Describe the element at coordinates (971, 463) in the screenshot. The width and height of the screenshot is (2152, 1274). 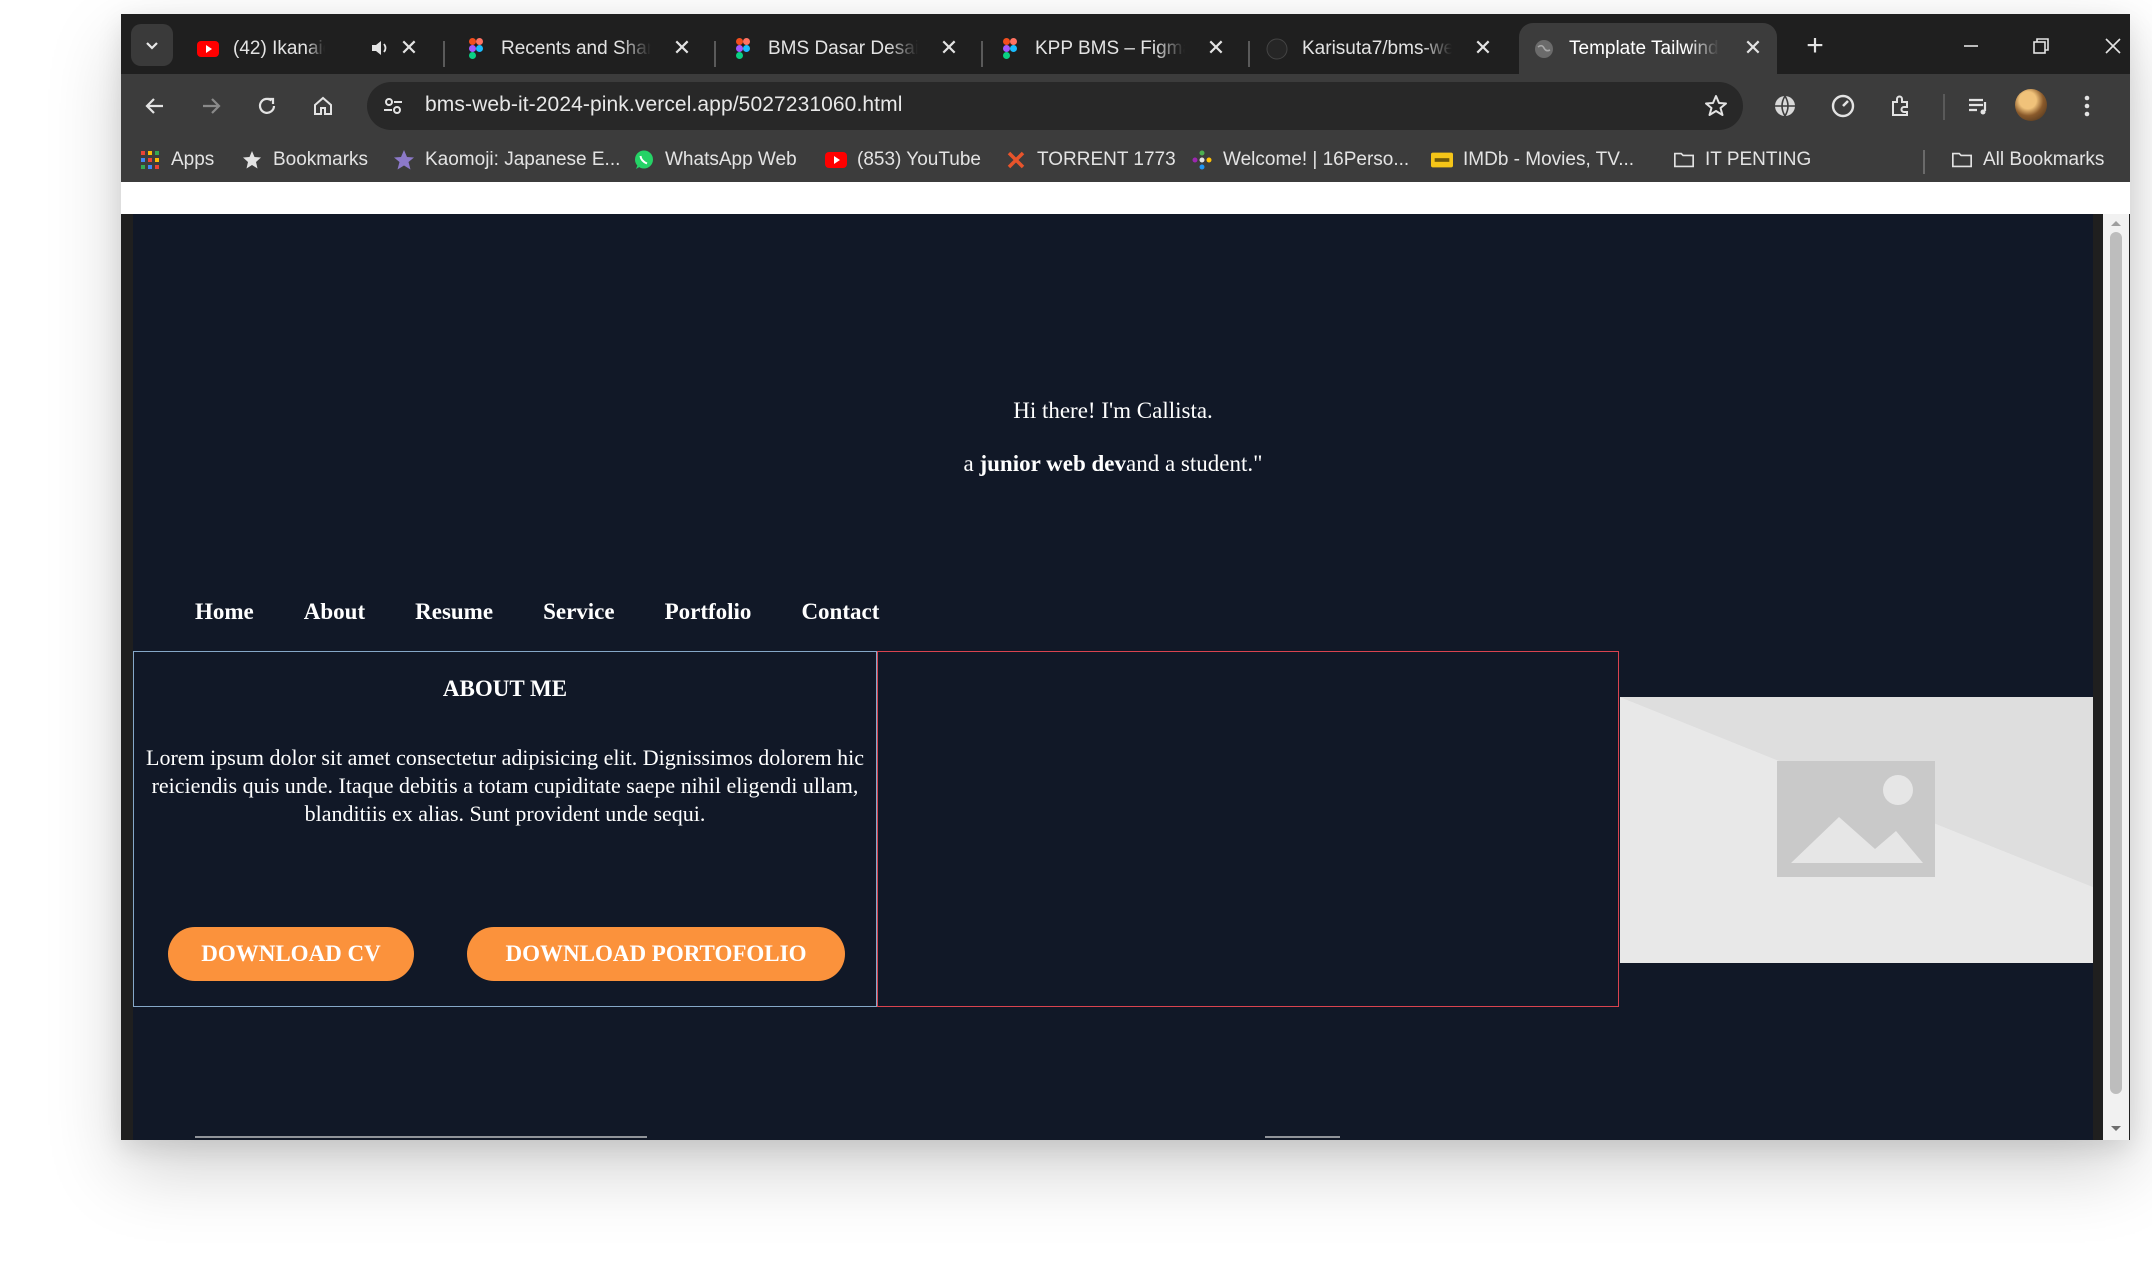
I see `tagline-prefix: a` at that location.